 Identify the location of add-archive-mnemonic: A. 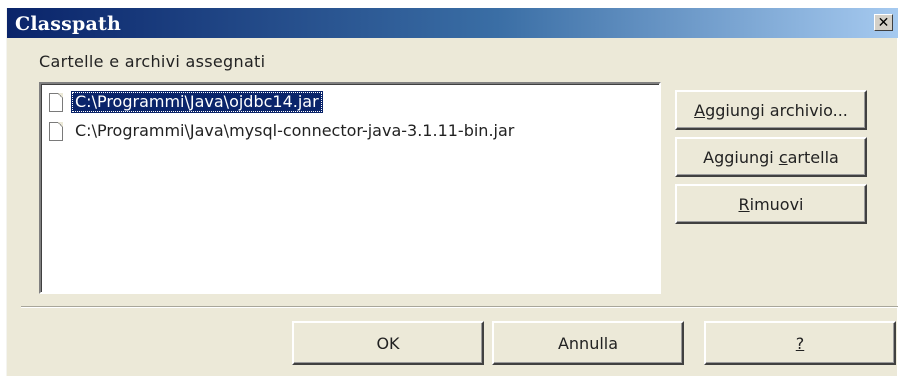
(700, 110).